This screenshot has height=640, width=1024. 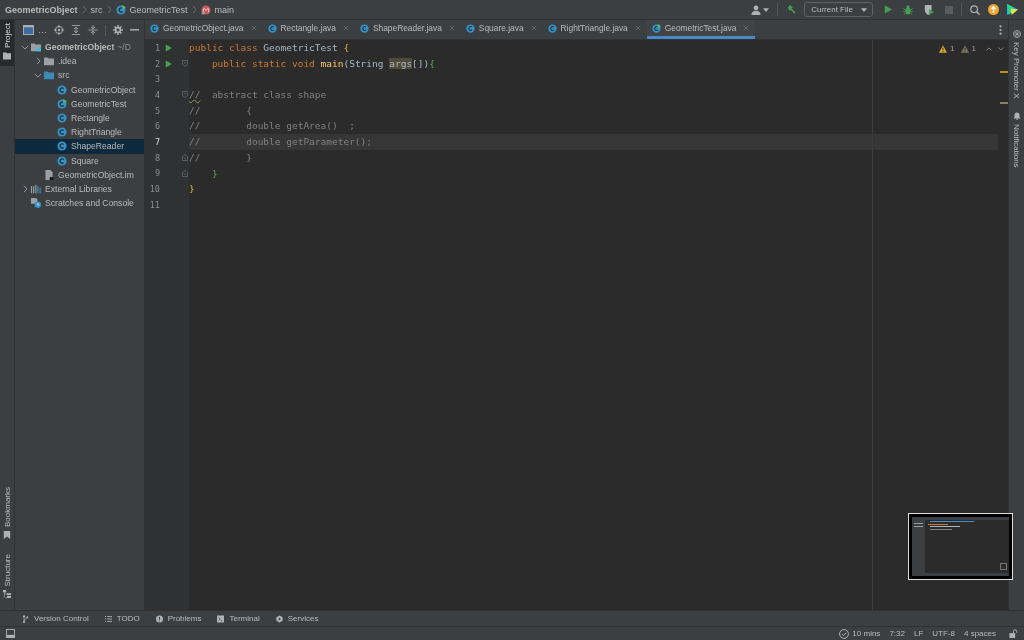 I want to click on structure-icon, so click(x=7, y=594).